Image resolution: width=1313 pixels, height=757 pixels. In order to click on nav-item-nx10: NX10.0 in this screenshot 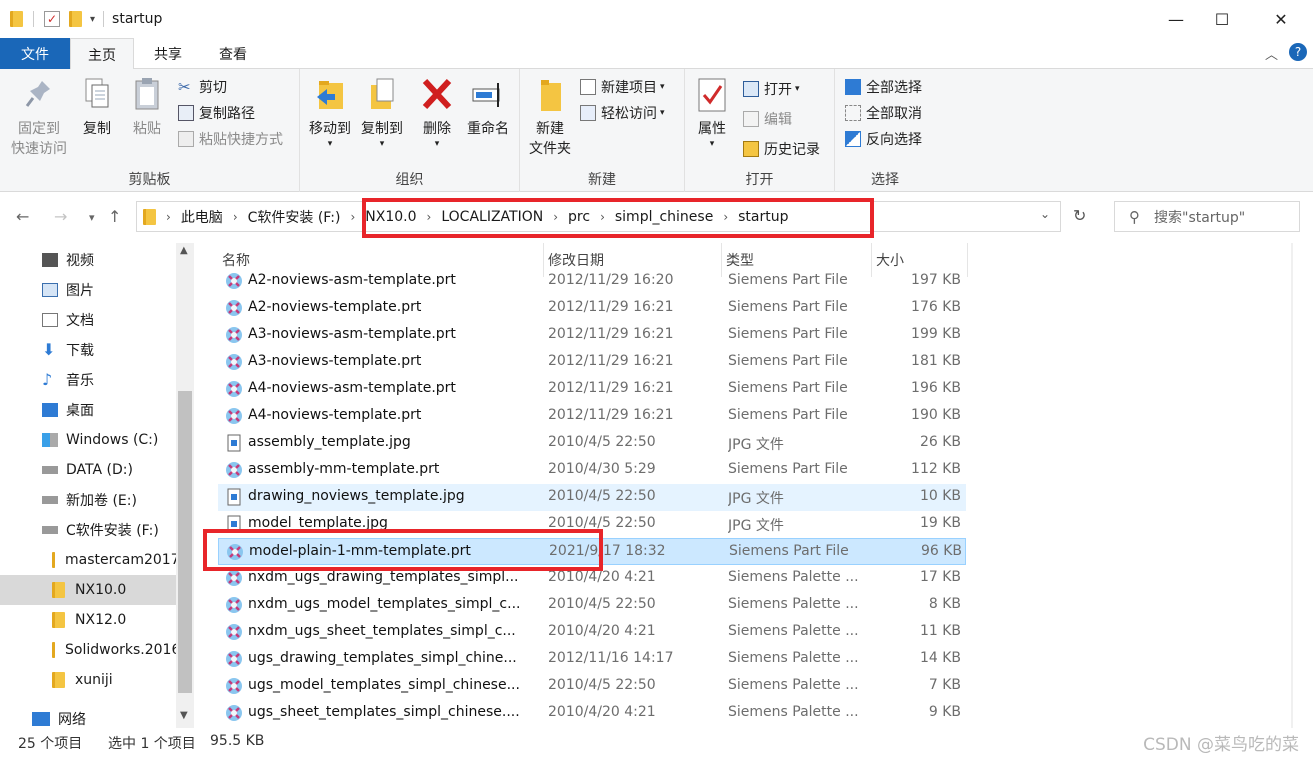, I will do `click(88, 590)`.